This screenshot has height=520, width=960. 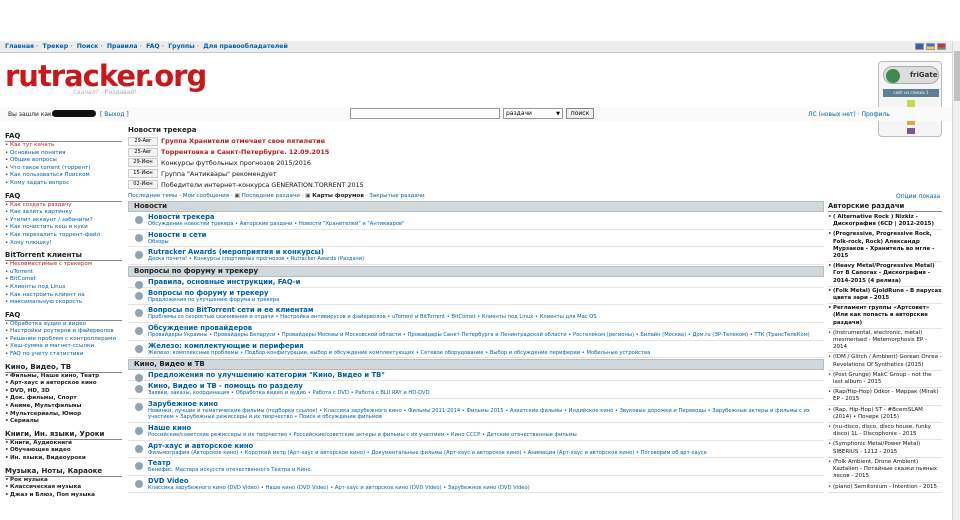 What do you see at coordinates (63, 488) in the screenshot?
I see `sidebar-link: Классическая музыка` at bounding box center [63, 488].